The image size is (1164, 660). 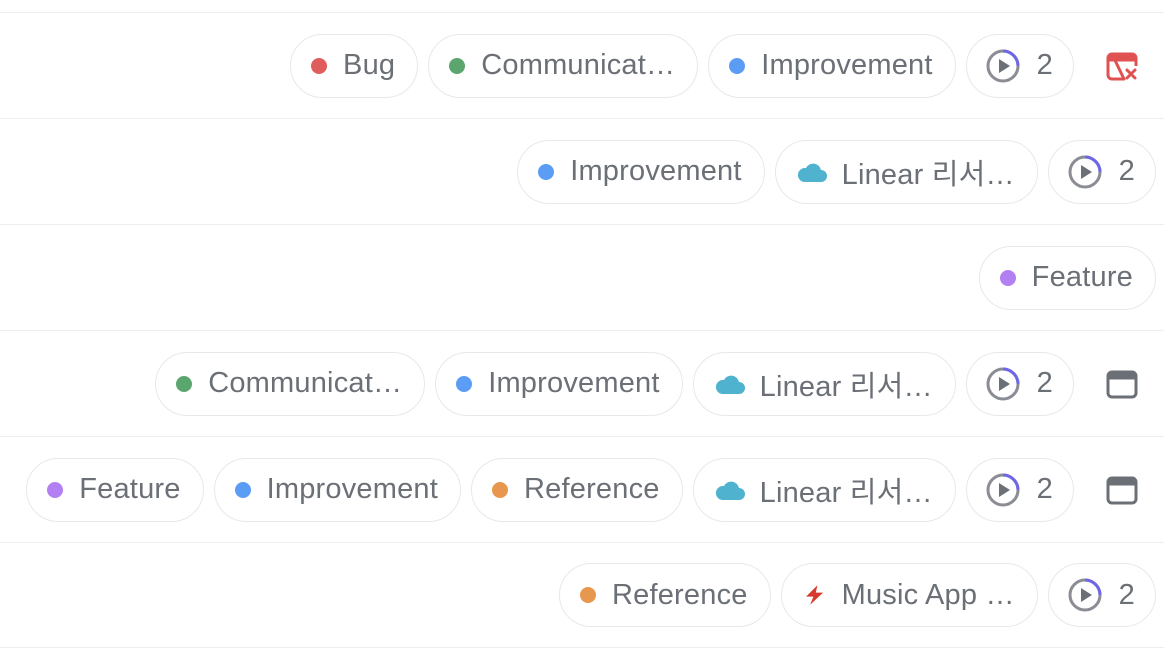 I want to click on label-chip-bug: Bug, so click(x=354, y=65).